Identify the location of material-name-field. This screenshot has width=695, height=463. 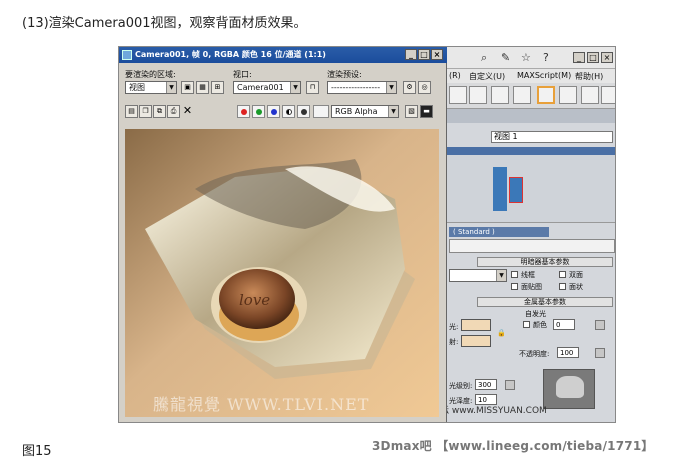
(532, 246).